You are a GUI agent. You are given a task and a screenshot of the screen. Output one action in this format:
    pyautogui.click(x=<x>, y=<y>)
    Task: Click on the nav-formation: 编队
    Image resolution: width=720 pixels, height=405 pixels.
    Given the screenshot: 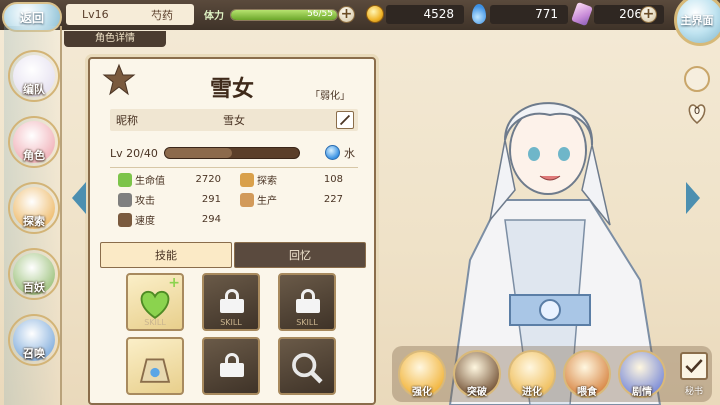 What is the action you would take?
    pyautogui.click(x=34, y=76)
    